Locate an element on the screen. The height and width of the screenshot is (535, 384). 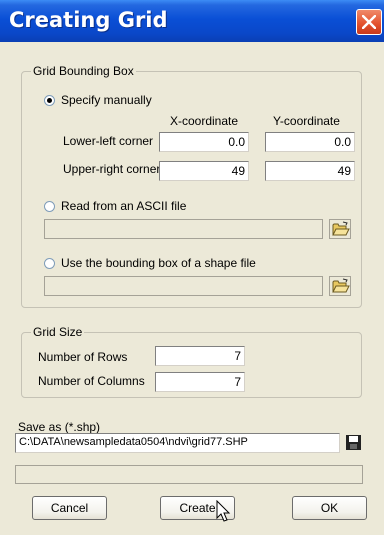
title-bar: Creating Grid is located at coordinates (192, 21).